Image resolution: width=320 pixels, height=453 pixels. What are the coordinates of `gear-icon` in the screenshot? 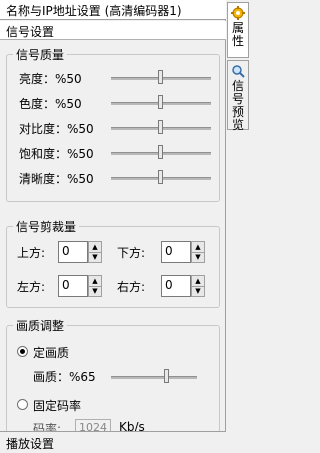 It's located at (238, 13).